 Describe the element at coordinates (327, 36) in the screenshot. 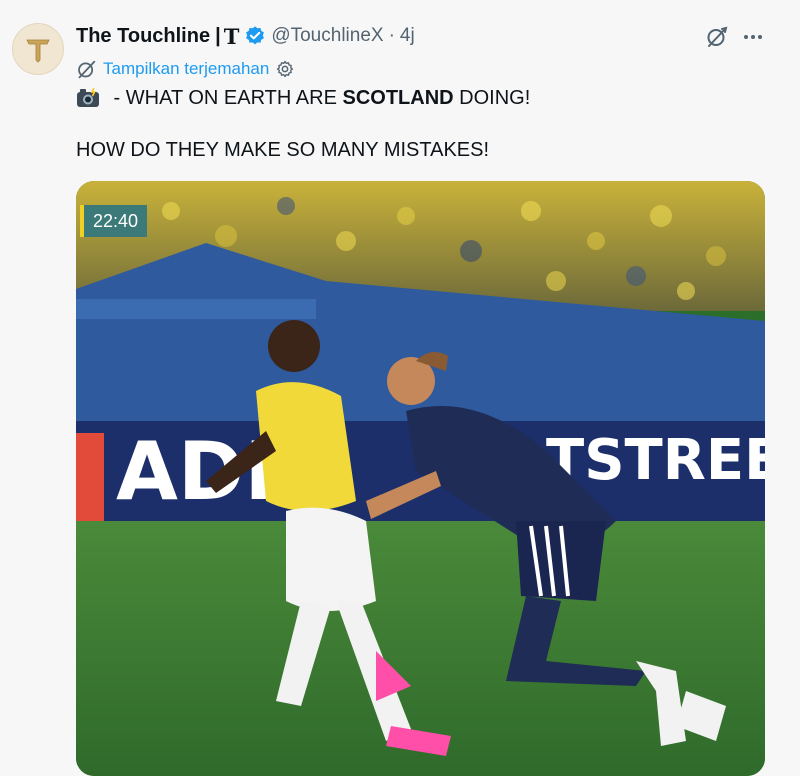

I see `author-handle: @TouchlineX` at that location.